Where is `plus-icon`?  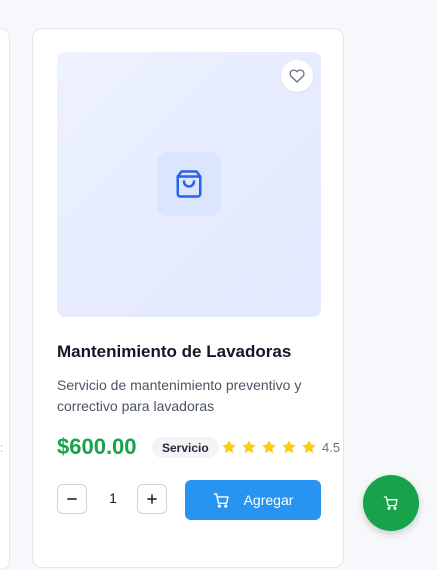
plus-icon is located at coordinates (152, 499).